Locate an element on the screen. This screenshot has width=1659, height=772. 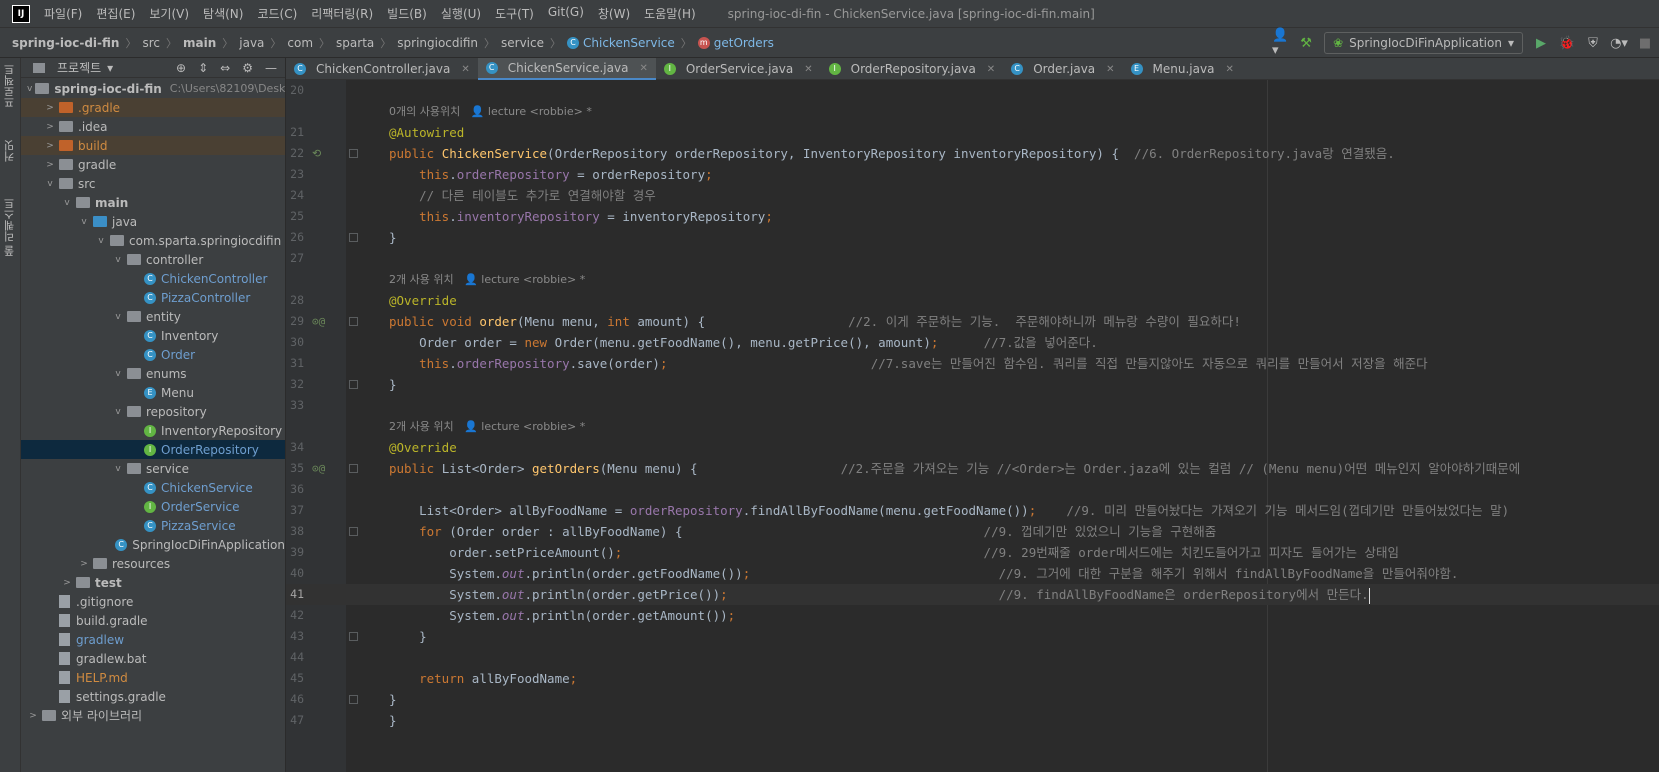
tree-row: > test is located at coordinates (153, 582).